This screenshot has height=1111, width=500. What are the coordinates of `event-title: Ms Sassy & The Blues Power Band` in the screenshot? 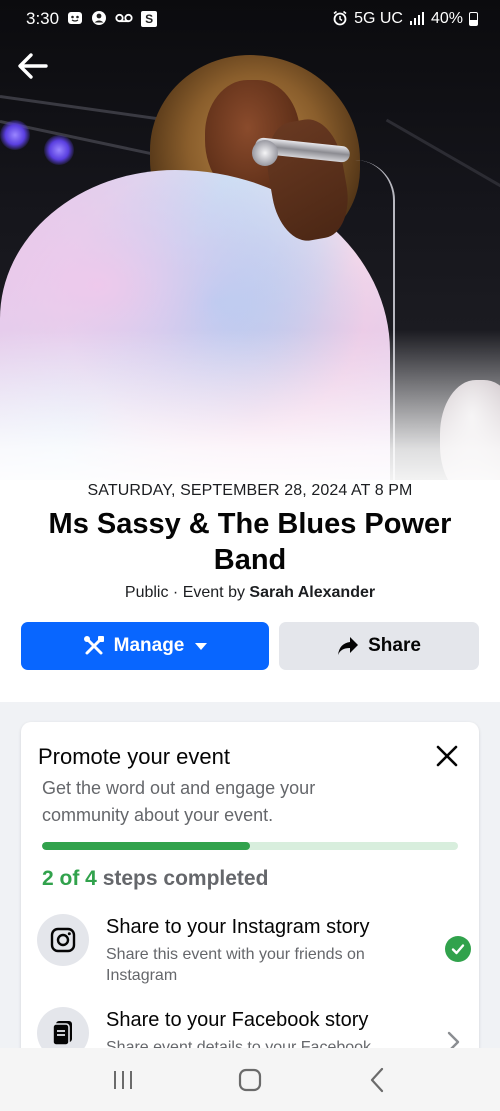 It's located at (250, 542).